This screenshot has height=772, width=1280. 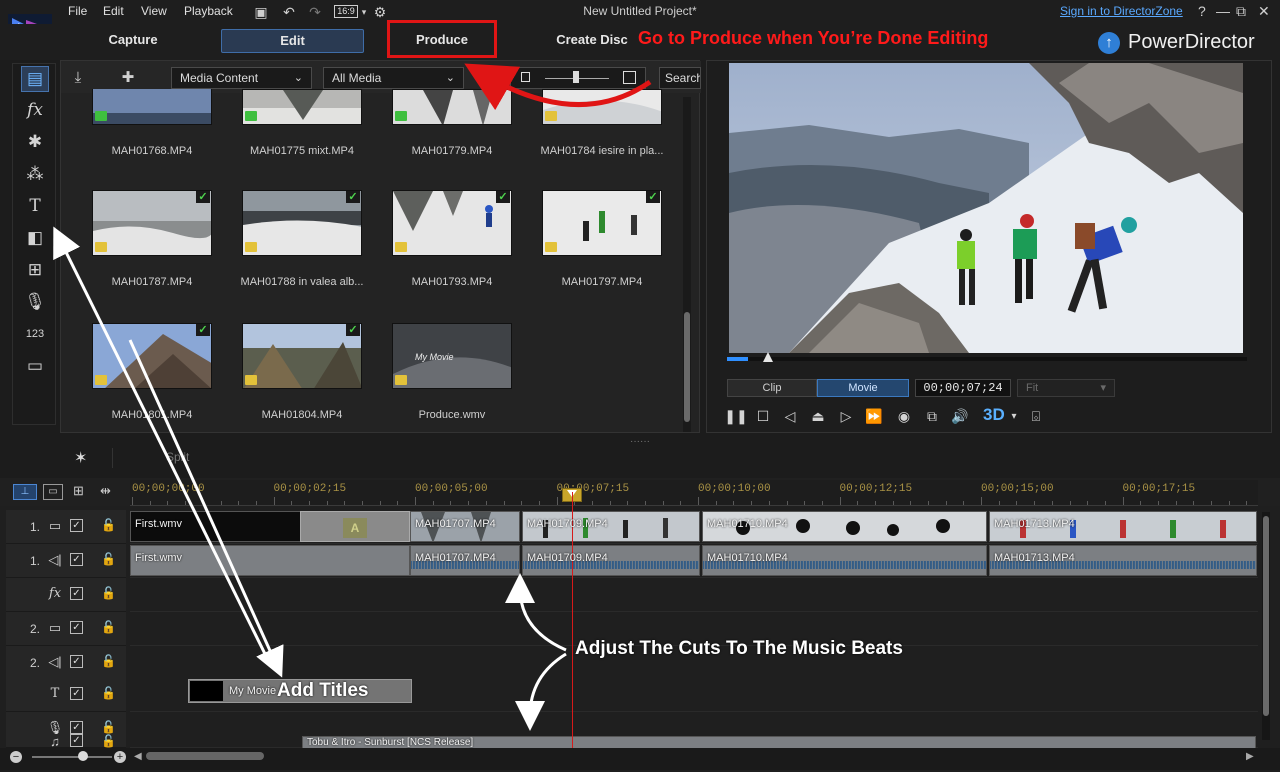 What do you see at coordinates (536, 612) in the screenshot?
I see `arrow-to-cut-upper` at bounding box center [536, 612].